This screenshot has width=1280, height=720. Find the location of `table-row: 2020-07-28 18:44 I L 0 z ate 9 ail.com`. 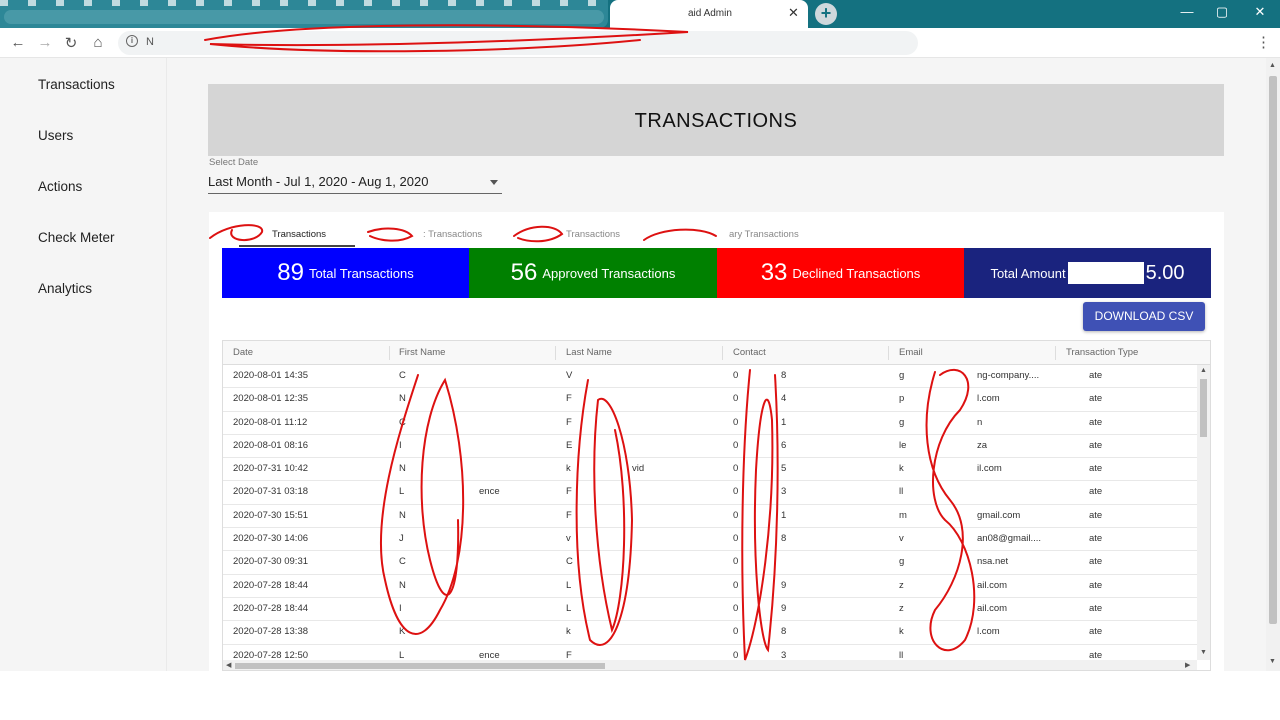

table-row: 2020-07-28 18:44 I L 0 z ate 9 ail.com is located at coordinates (710, 610).